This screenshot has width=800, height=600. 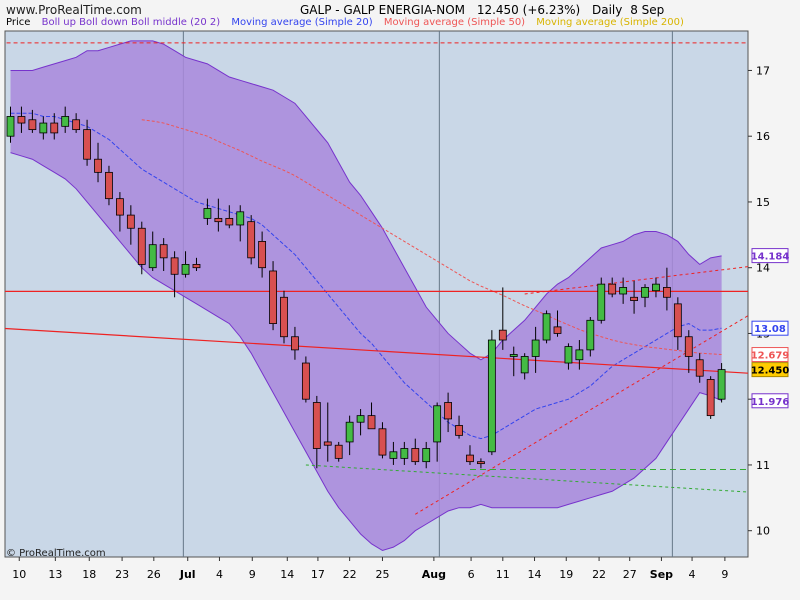 I want to click on price-label: 11.976, so click(x=770, y=401).